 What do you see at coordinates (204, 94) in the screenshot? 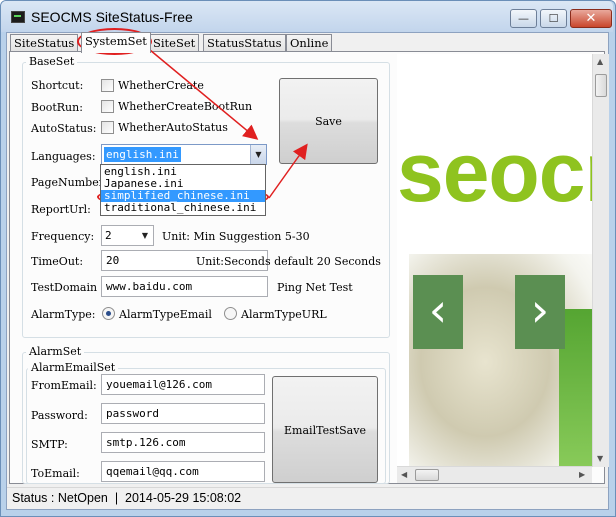
I see `annotation-arrow-to-combo` at bounding box center [204, 94].